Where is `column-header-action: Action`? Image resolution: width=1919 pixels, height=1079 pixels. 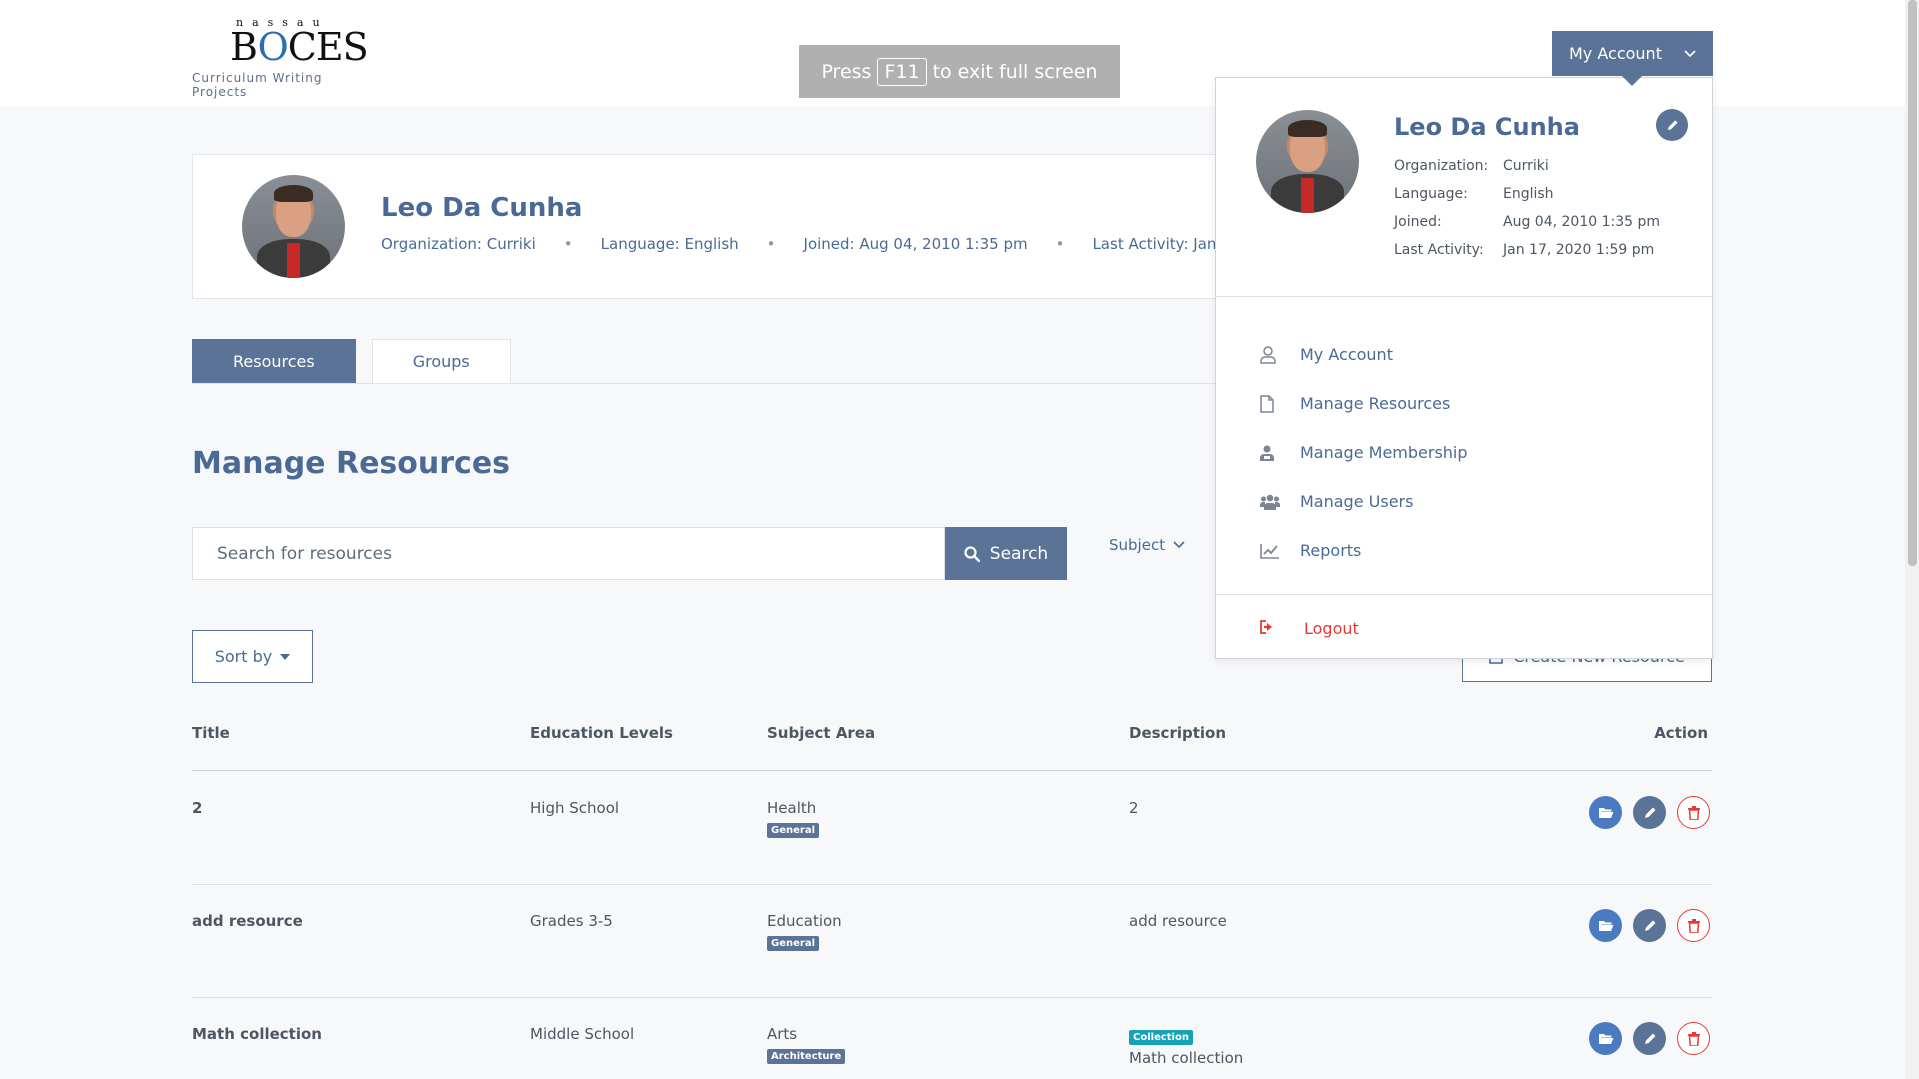
column-header-action: Action is located at coordinates (1681, 733).